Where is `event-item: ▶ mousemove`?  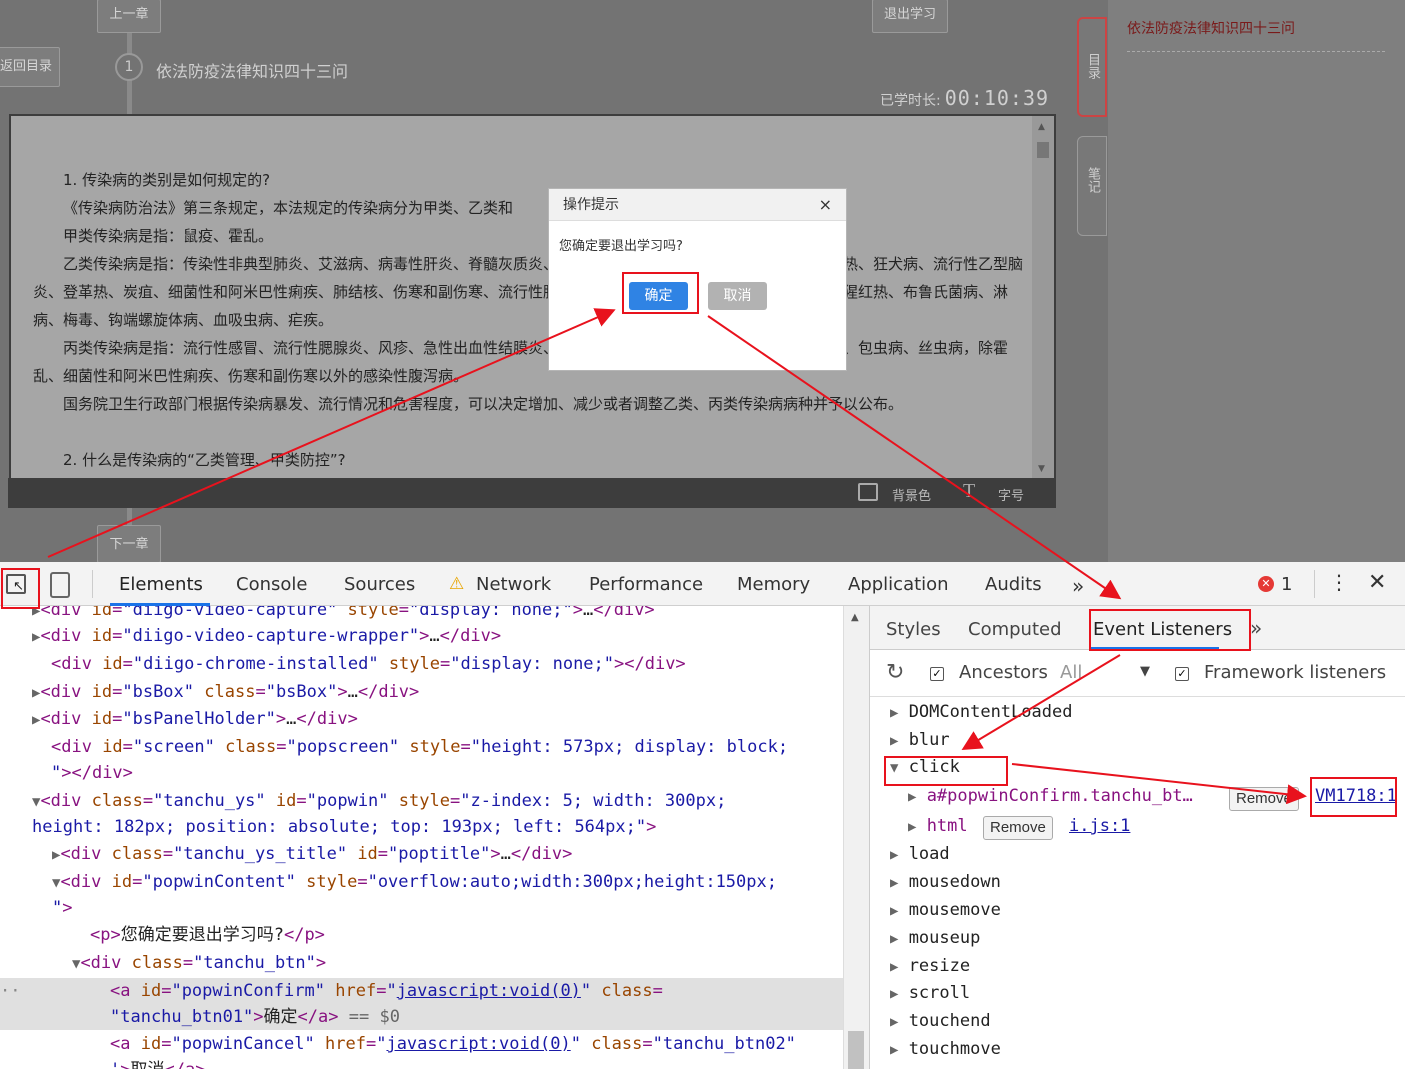 event-item: ▶ mousemove is located at coordinates (945, 910).